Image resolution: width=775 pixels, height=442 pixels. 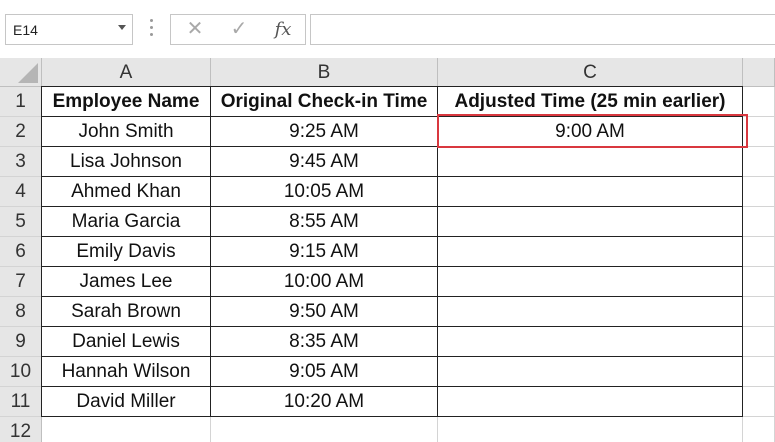 I want to click on table-cell: 9:05 AM, so click(x=324, y=372).